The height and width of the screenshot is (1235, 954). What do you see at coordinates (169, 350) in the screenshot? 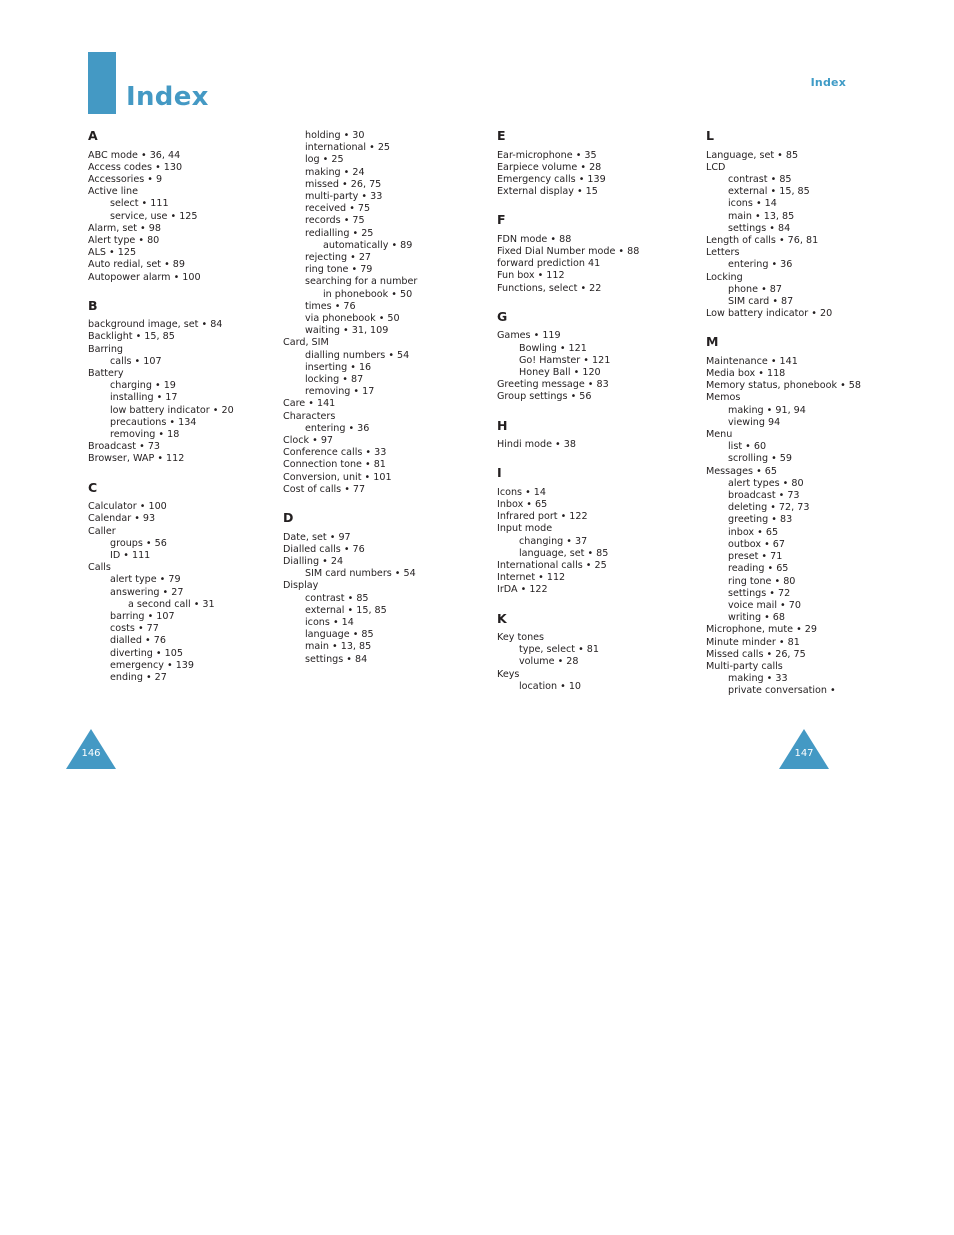
I see `index-entry: Barring` at bounding box center [169, 350].